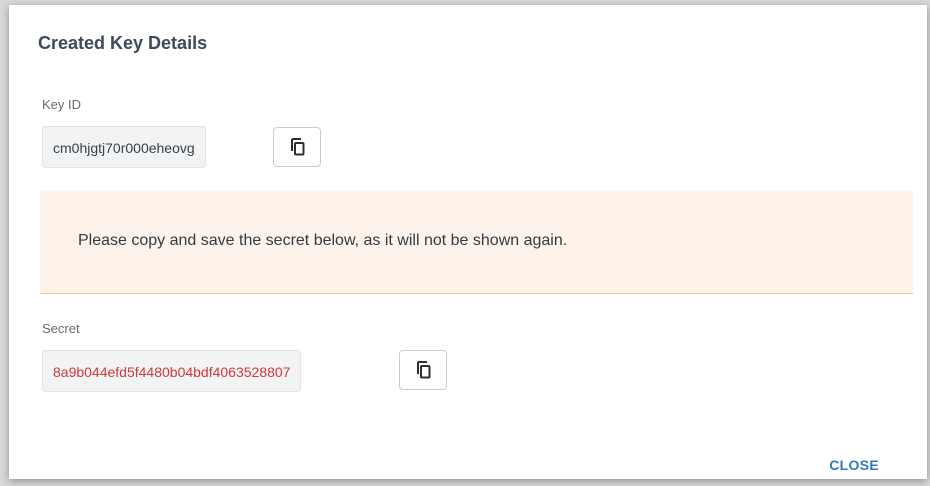 The width and height of the screenshot is (930, 486). Describe the element at coordinates (172, 371) in the screenshot. I see `secret-value: 8a9b044efd5f4480b04bdf4063528807` at that location.